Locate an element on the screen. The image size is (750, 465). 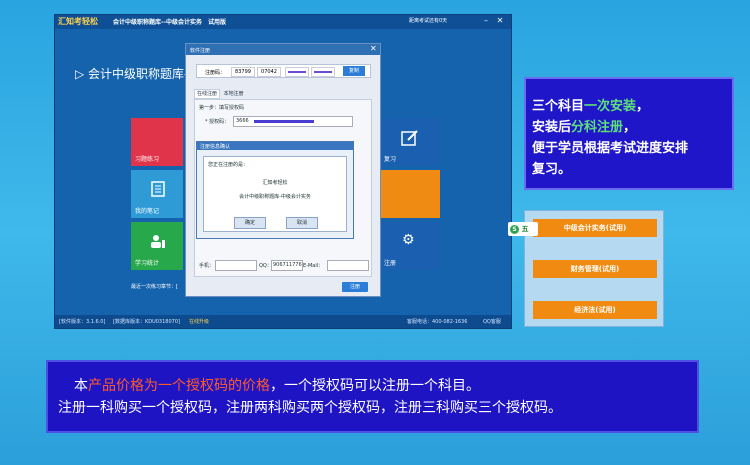
page-heading: ▷ 会计中级职称题库-- is located at coordinates (134, 74).